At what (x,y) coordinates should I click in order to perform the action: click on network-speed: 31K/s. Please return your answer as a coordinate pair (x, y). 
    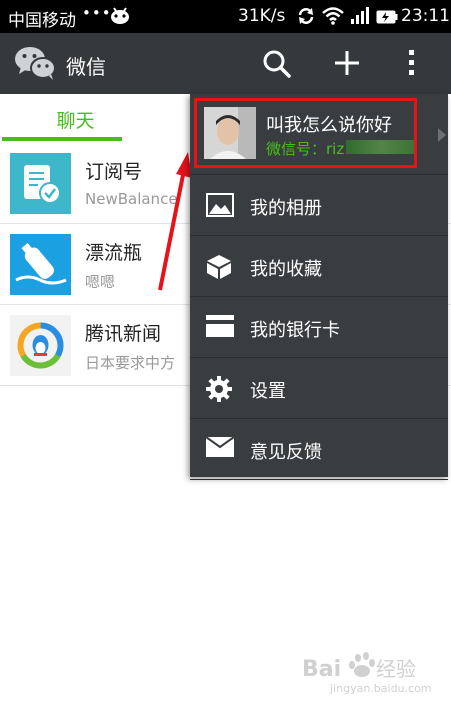
    Looking at the image, I should click on (262, 16).